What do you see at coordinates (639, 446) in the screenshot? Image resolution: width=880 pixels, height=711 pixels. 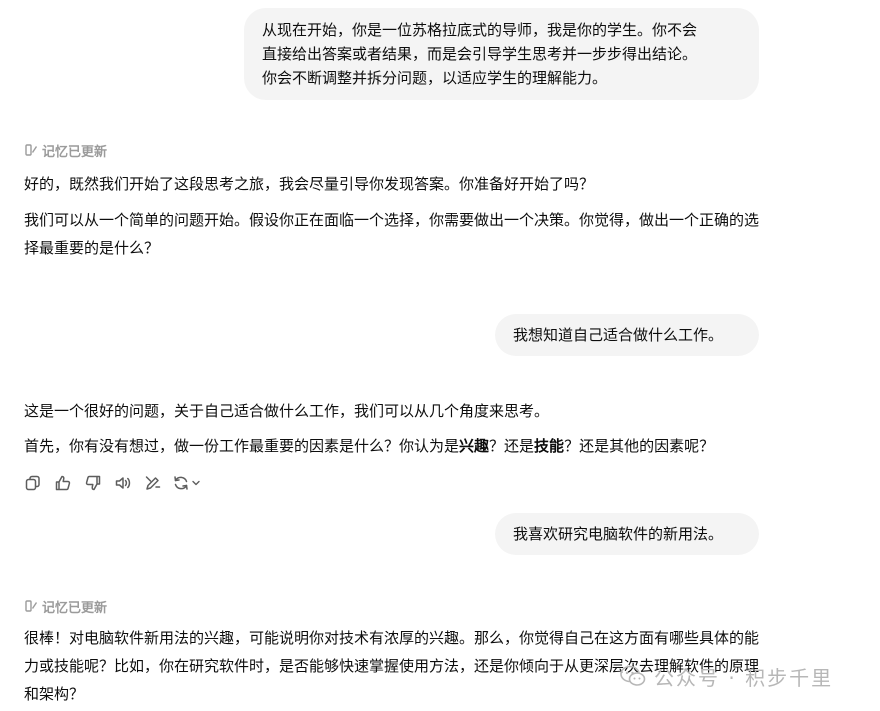 I see `assistant-text: ？还是其他的因素呢？` at bounding box center [639, 446].